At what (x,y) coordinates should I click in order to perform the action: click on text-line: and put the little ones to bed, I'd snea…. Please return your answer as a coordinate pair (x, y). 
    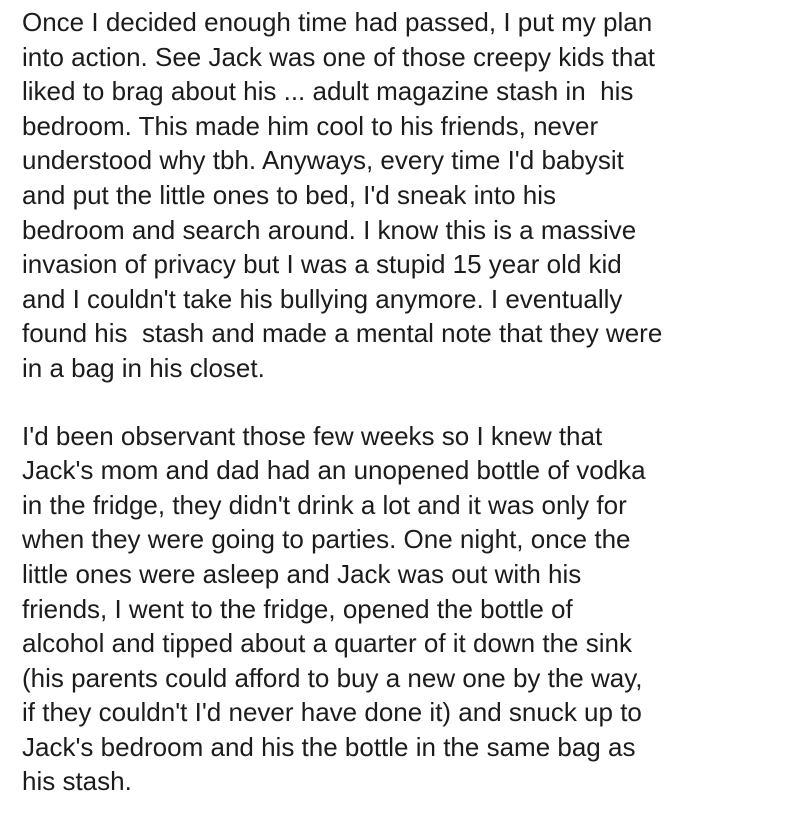
    Looking at the image, I should click on (289, 194).